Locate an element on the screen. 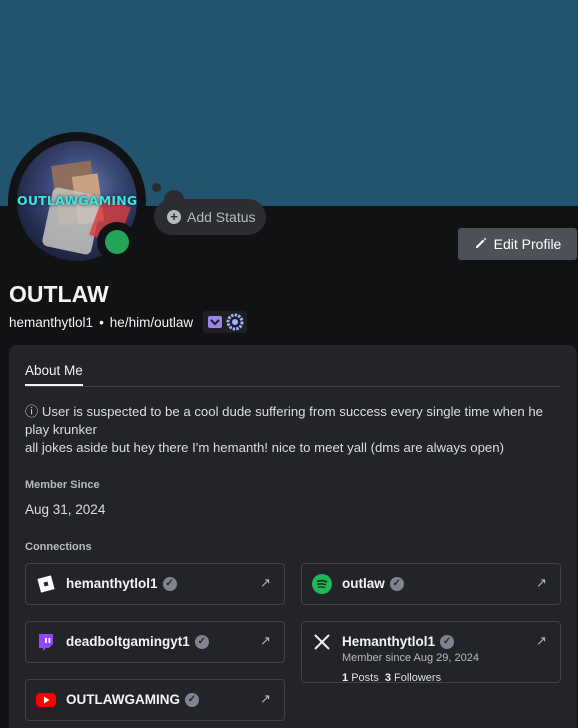 Image resolution: width=578 pixels, height=728 pixels. edit-profile-button: Edit Profile is located at coordinates (517, 244).